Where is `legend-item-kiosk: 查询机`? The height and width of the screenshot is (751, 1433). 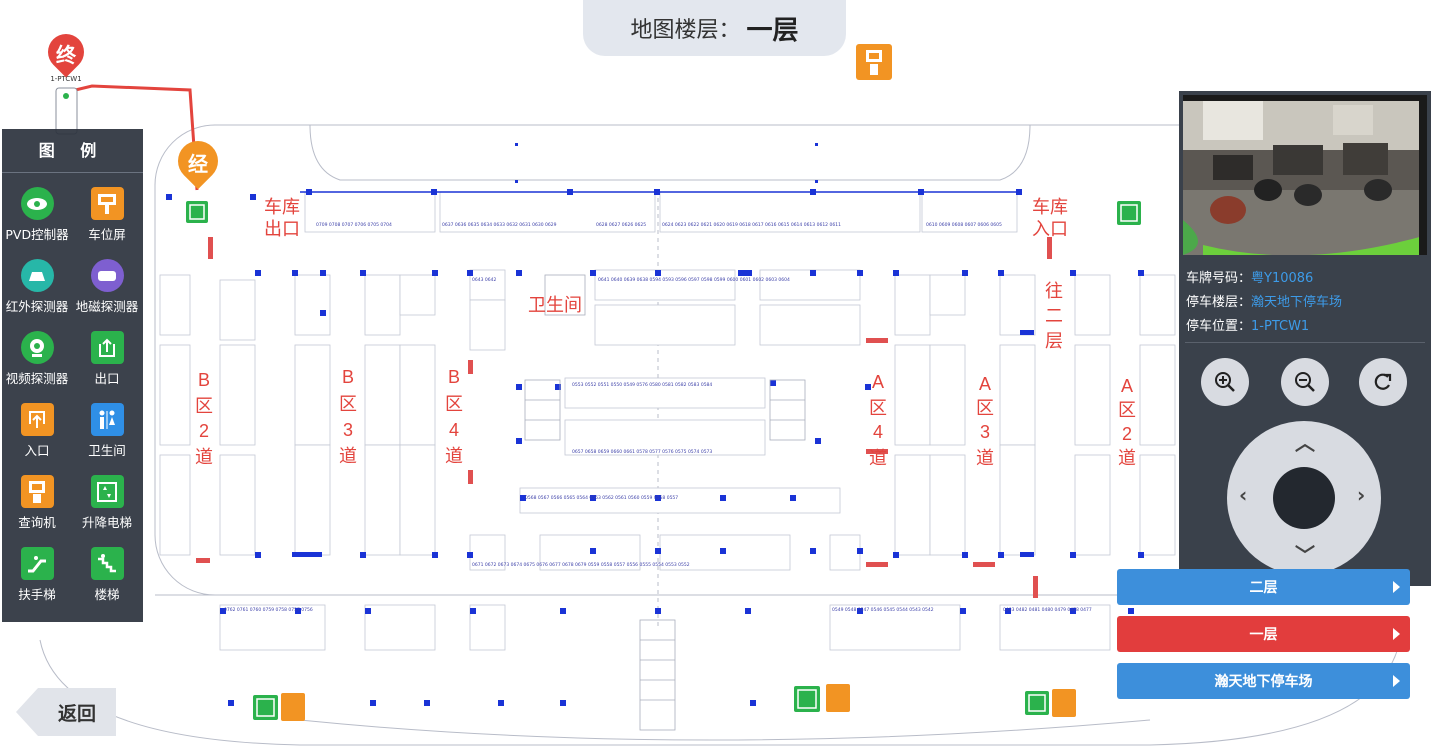 legend-item-kiosk: 查询机 is located at coordinates (37, 511).